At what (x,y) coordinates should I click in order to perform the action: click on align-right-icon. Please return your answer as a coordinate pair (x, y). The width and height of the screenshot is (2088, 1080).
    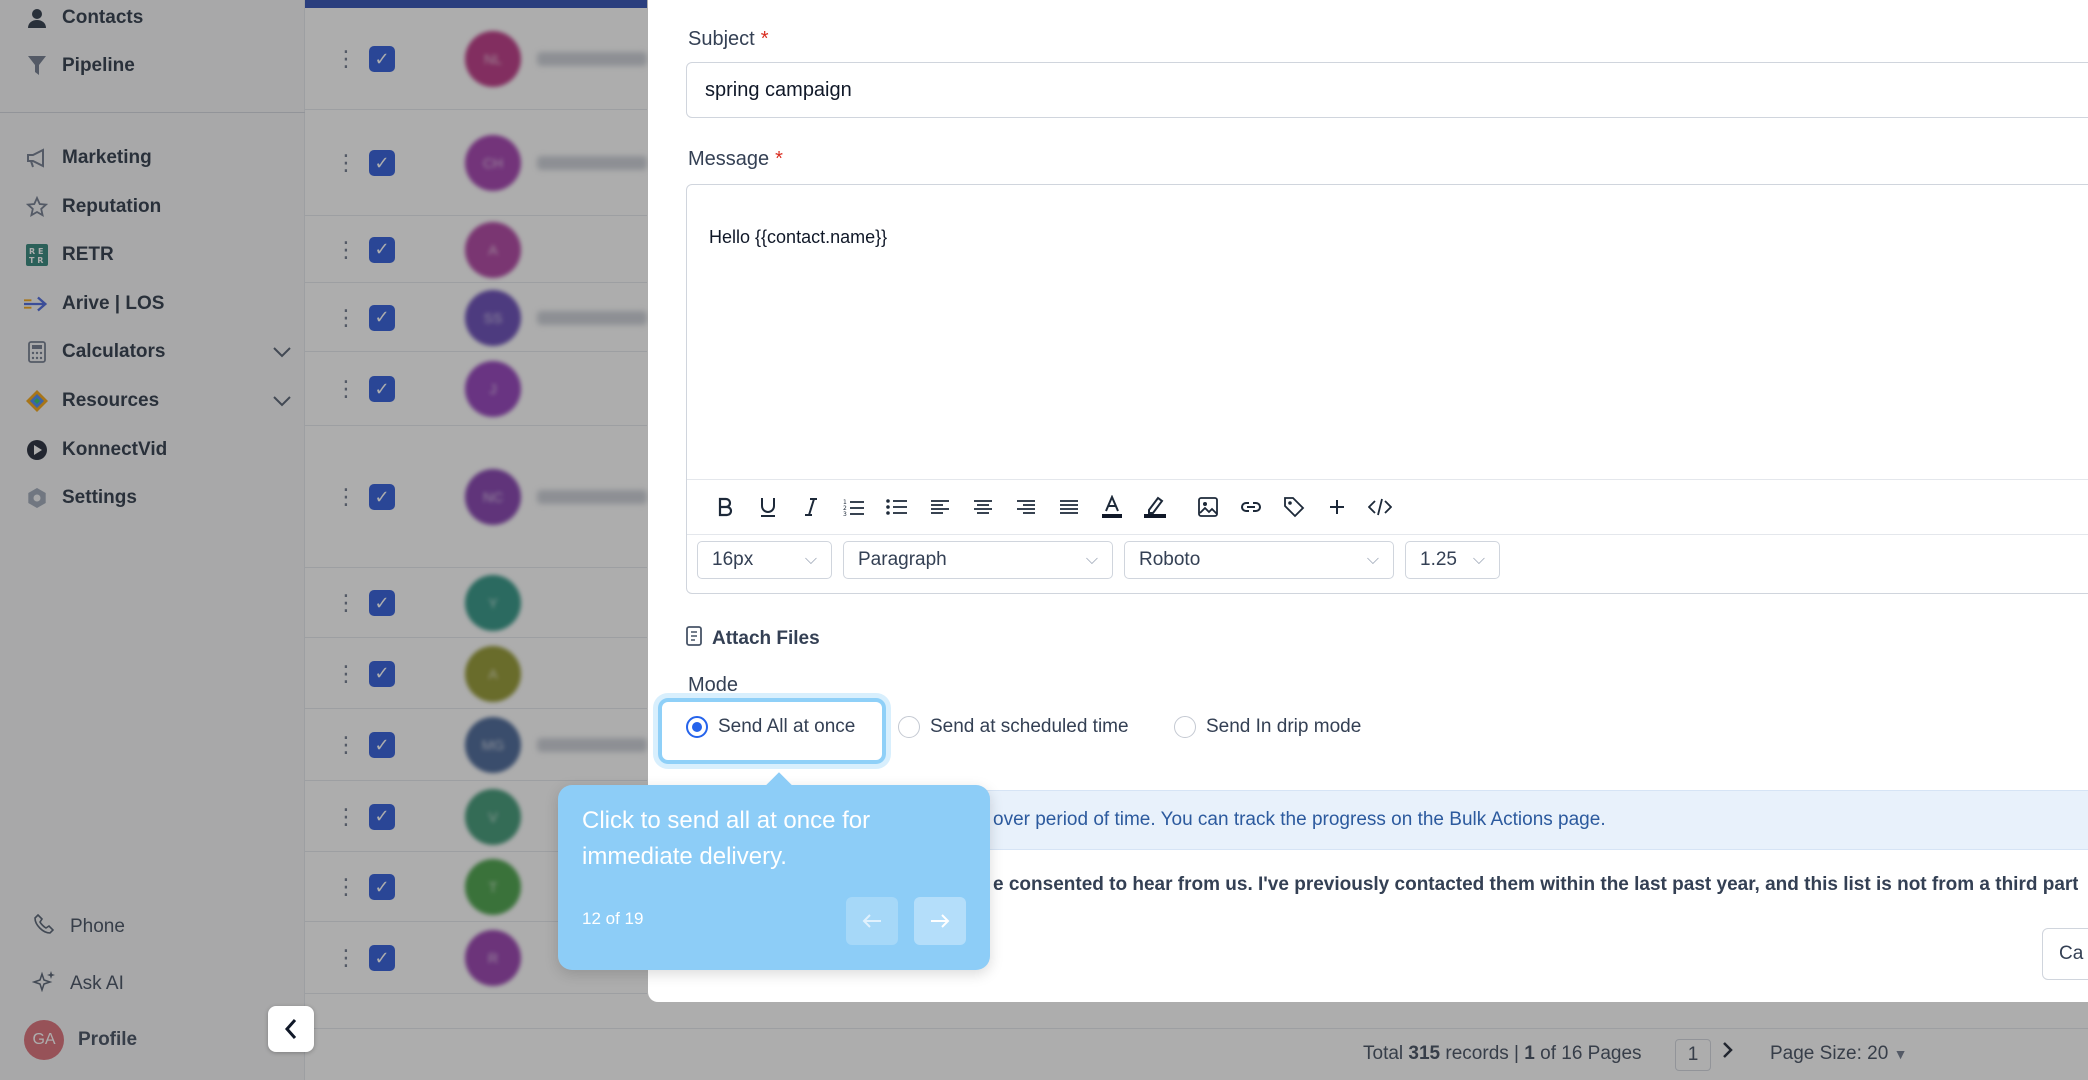
    Looking at the image, I should click on (1025, 507).